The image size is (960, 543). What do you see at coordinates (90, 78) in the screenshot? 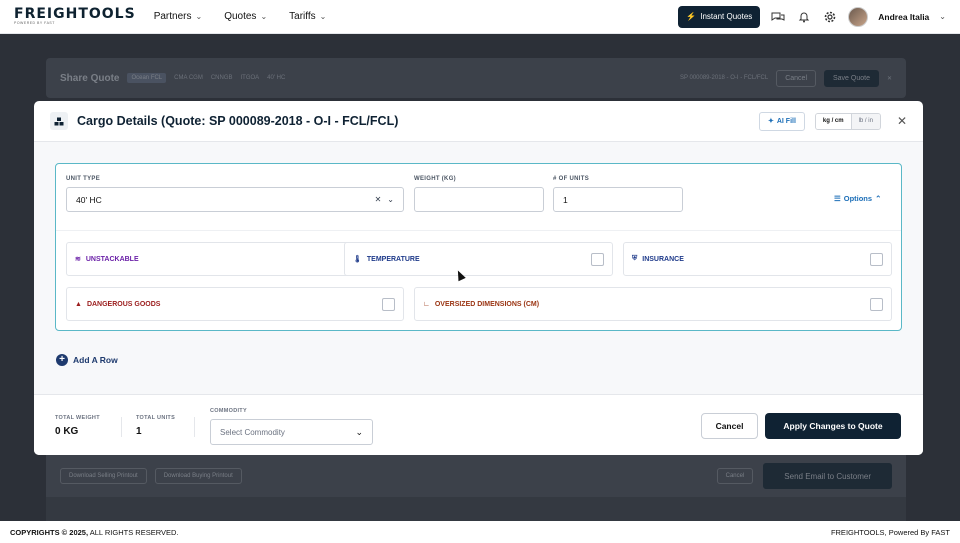
I see `share-quote-title: Share Quote` at bounding box center [90, 78].